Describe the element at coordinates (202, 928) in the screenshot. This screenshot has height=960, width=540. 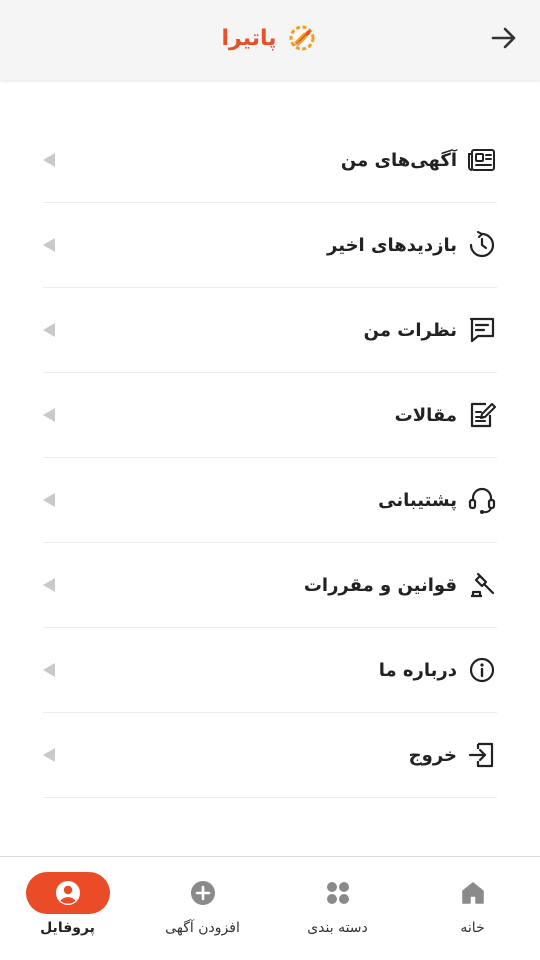
I see `nav-label: افزودن آگهی` at that location.